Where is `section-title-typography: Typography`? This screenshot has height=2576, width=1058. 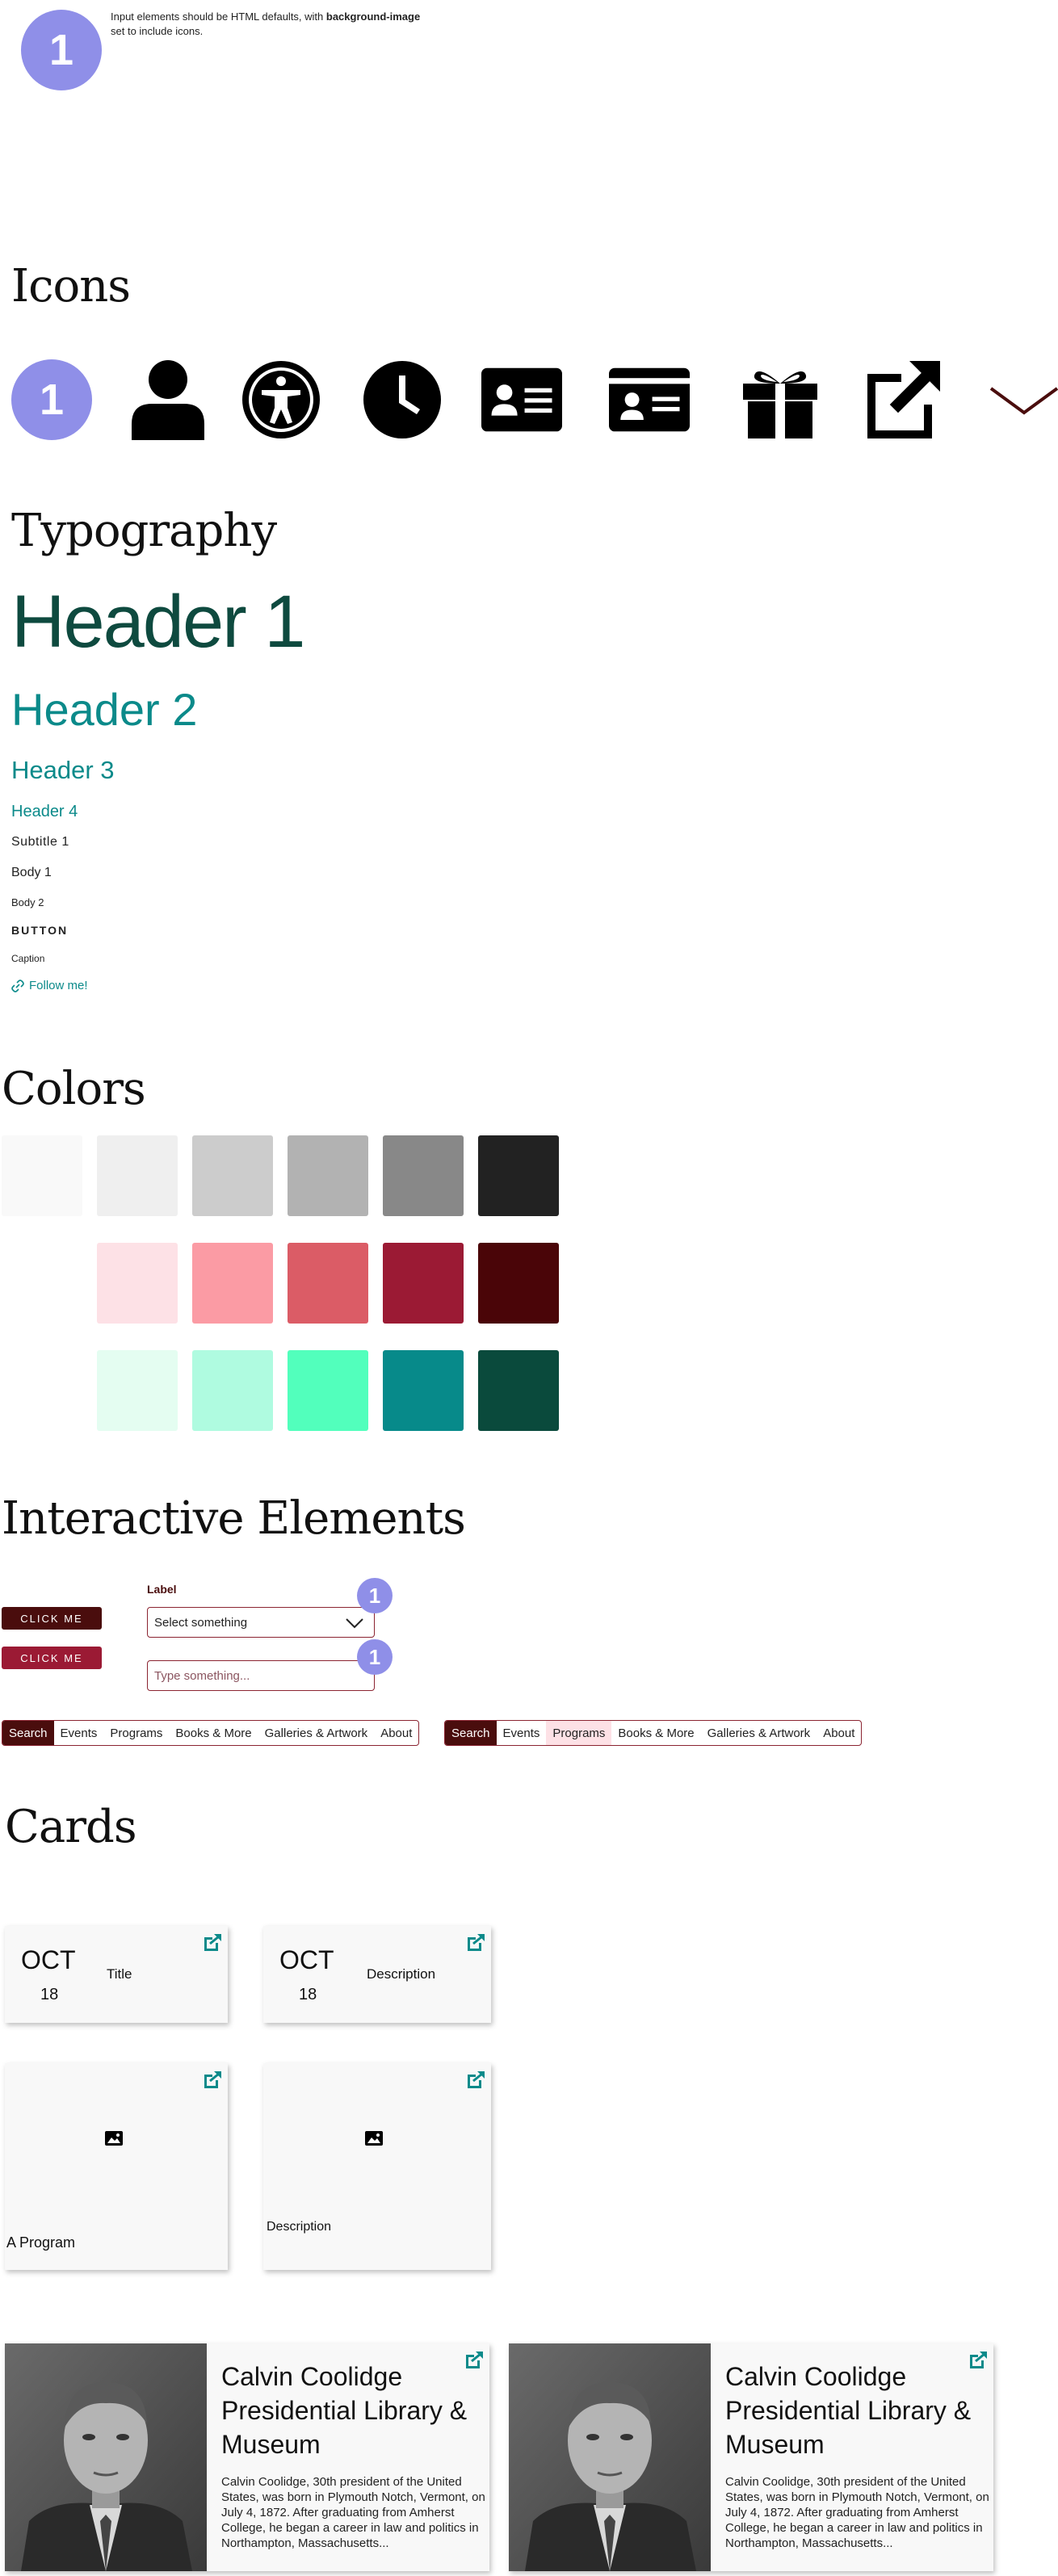 section-title-typography: Typography is located at coordinates (144, 531).